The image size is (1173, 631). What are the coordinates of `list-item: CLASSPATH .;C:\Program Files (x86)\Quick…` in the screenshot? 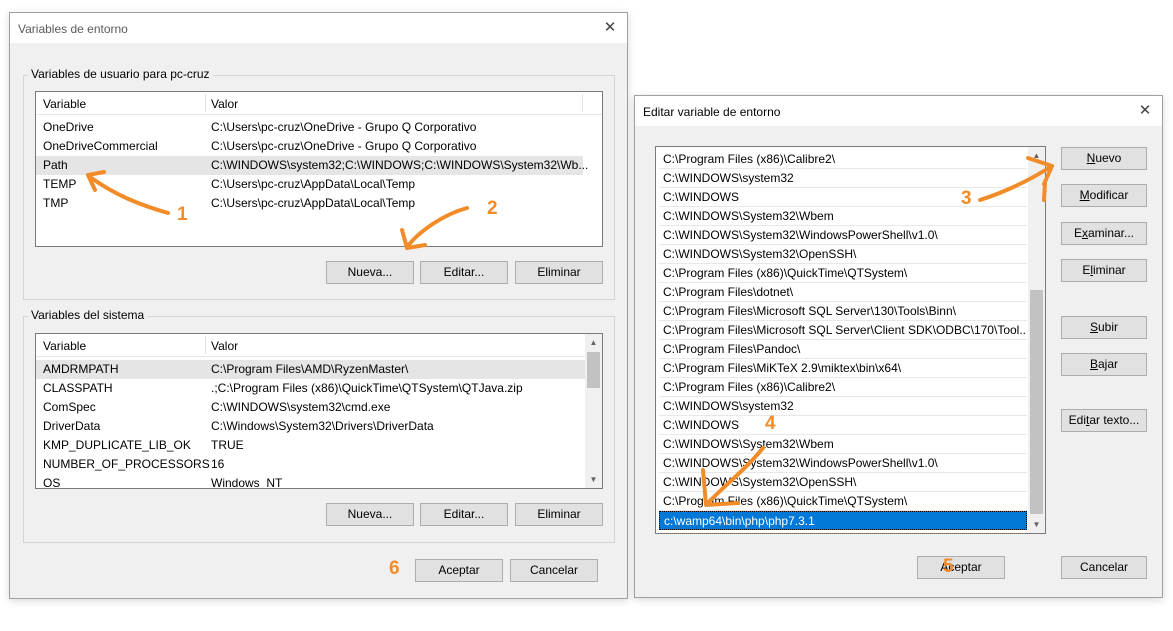 It's located at (310, 388).